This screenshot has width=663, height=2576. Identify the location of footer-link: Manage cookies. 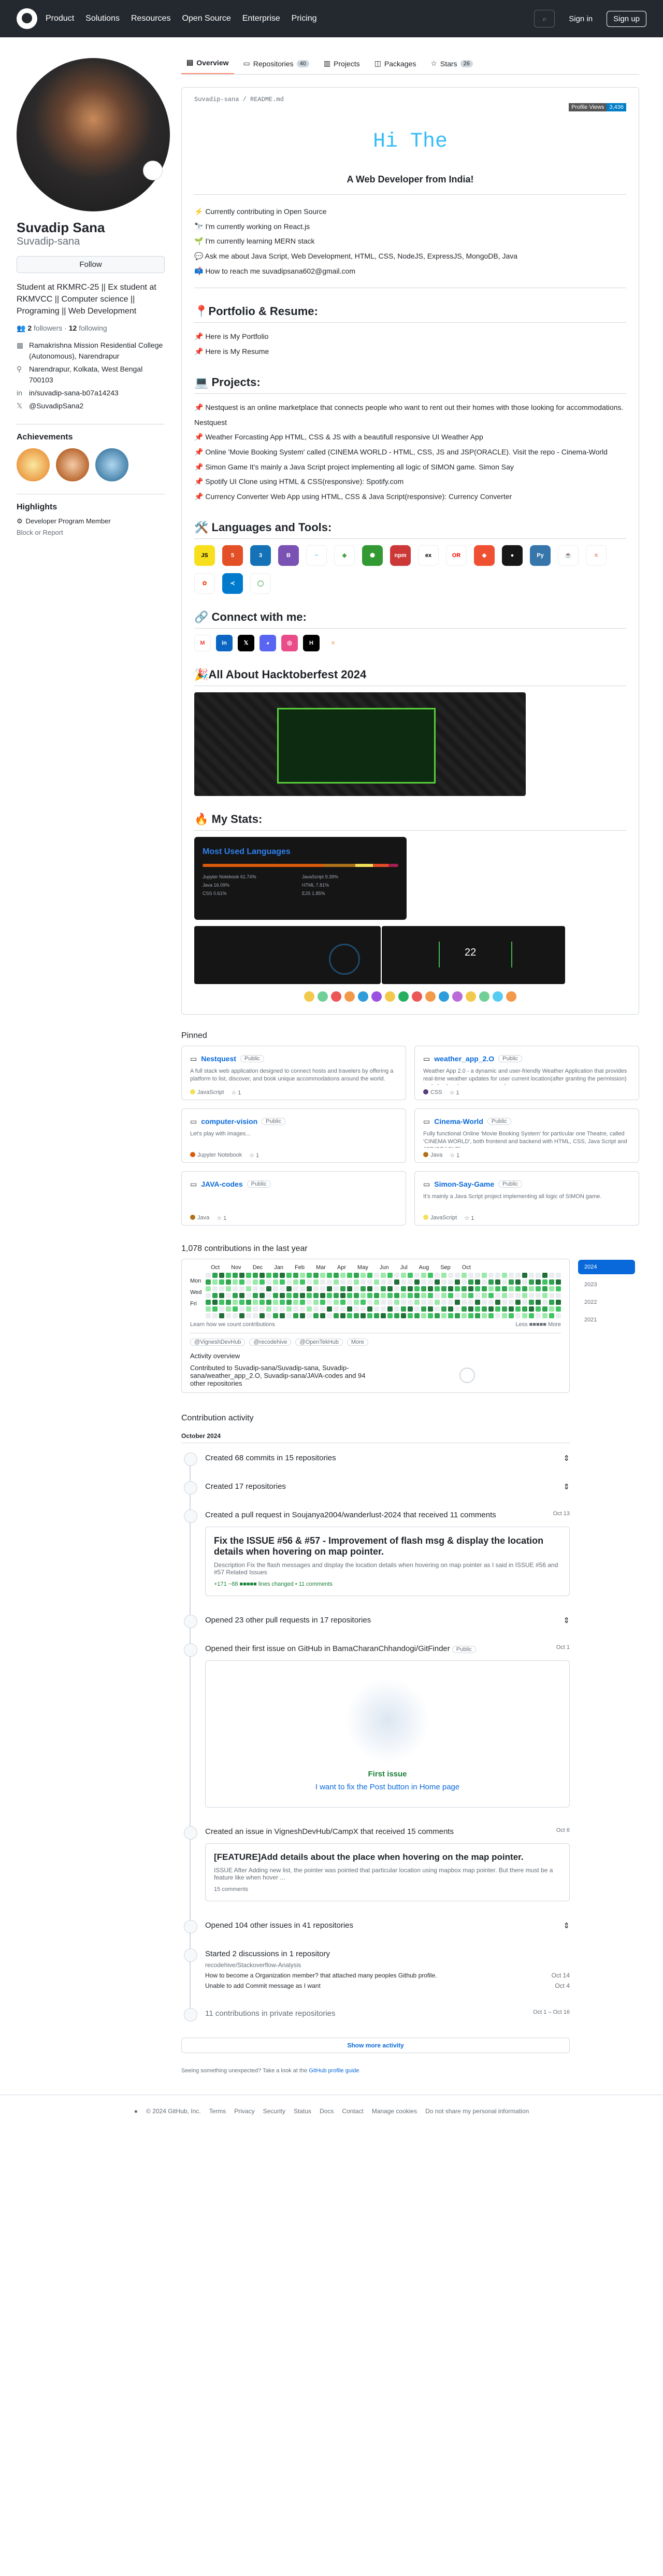
(394, 2111).